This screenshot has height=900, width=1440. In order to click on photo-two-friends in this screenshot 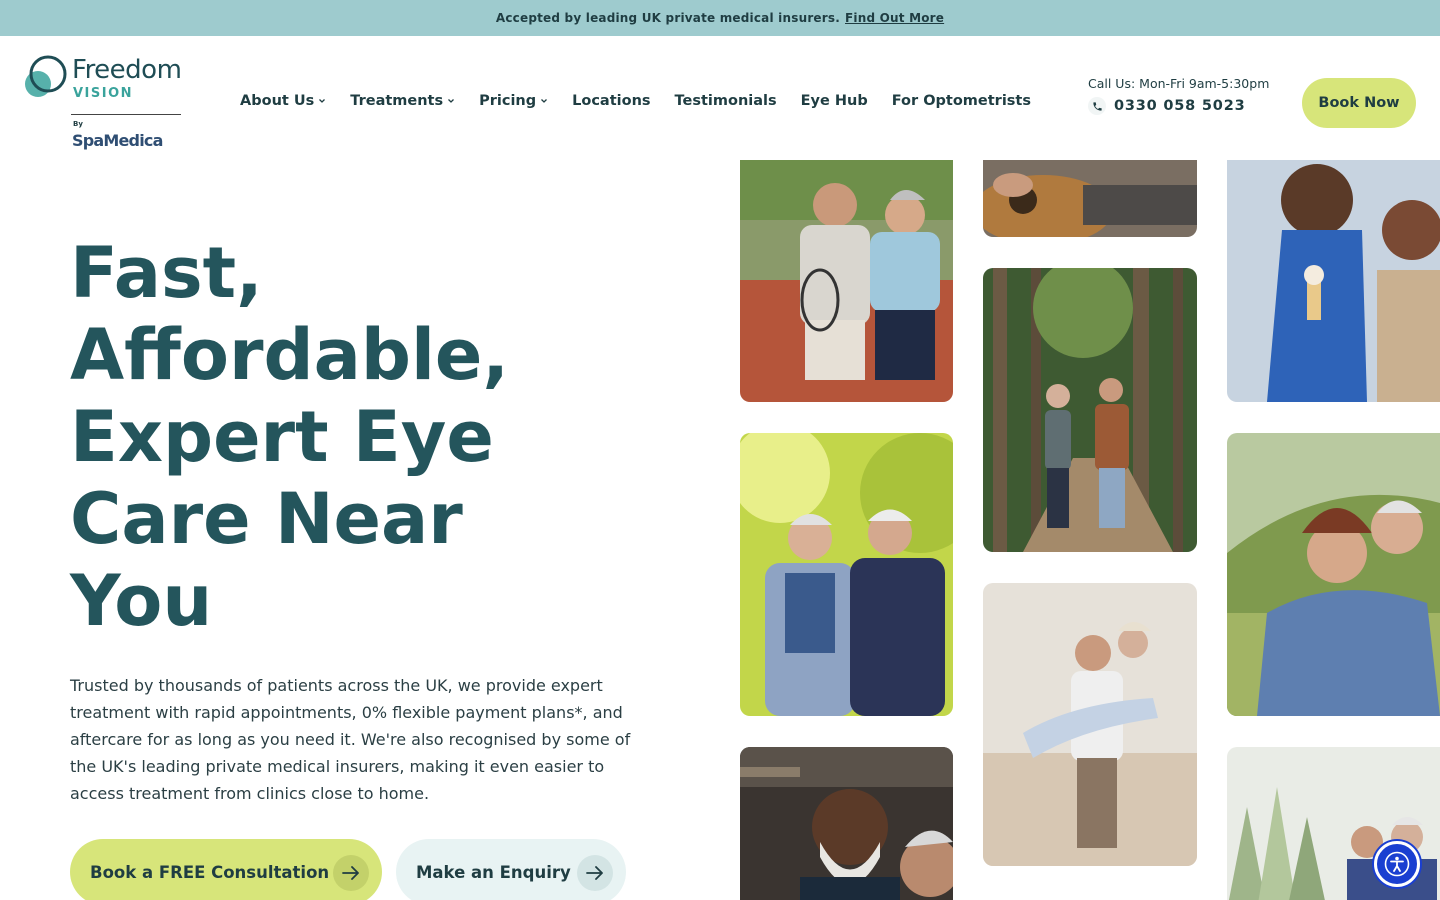, I will do `click(846, 574)`.